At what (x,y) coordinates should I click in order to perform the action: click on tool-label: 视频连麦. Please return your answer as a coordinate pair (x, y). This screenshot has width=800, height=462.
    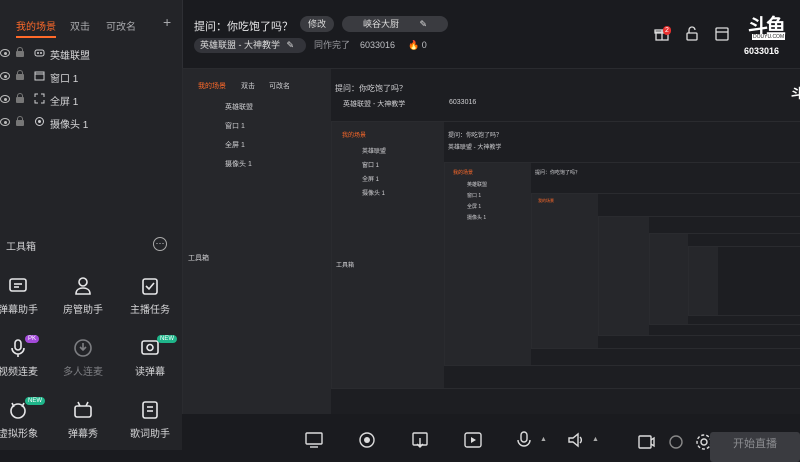
    Looking at the image, I should click on (19, 372).